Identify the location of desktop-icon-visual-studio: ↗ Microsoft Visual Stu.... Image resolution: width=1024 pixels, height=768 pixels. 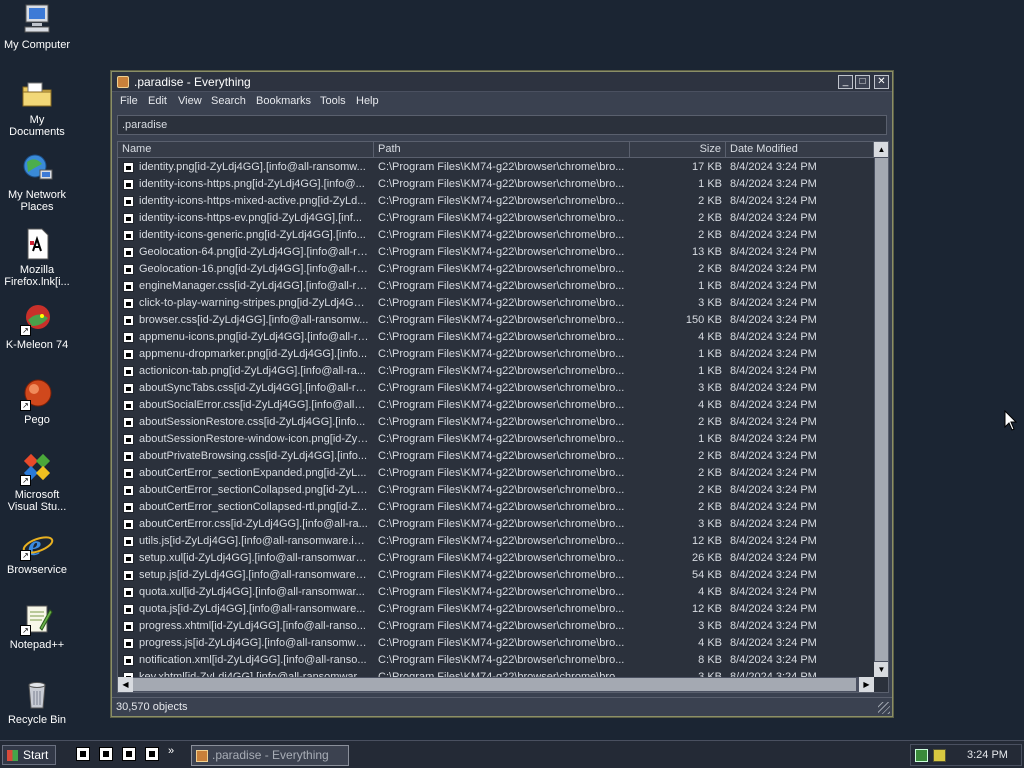
(37, 482).